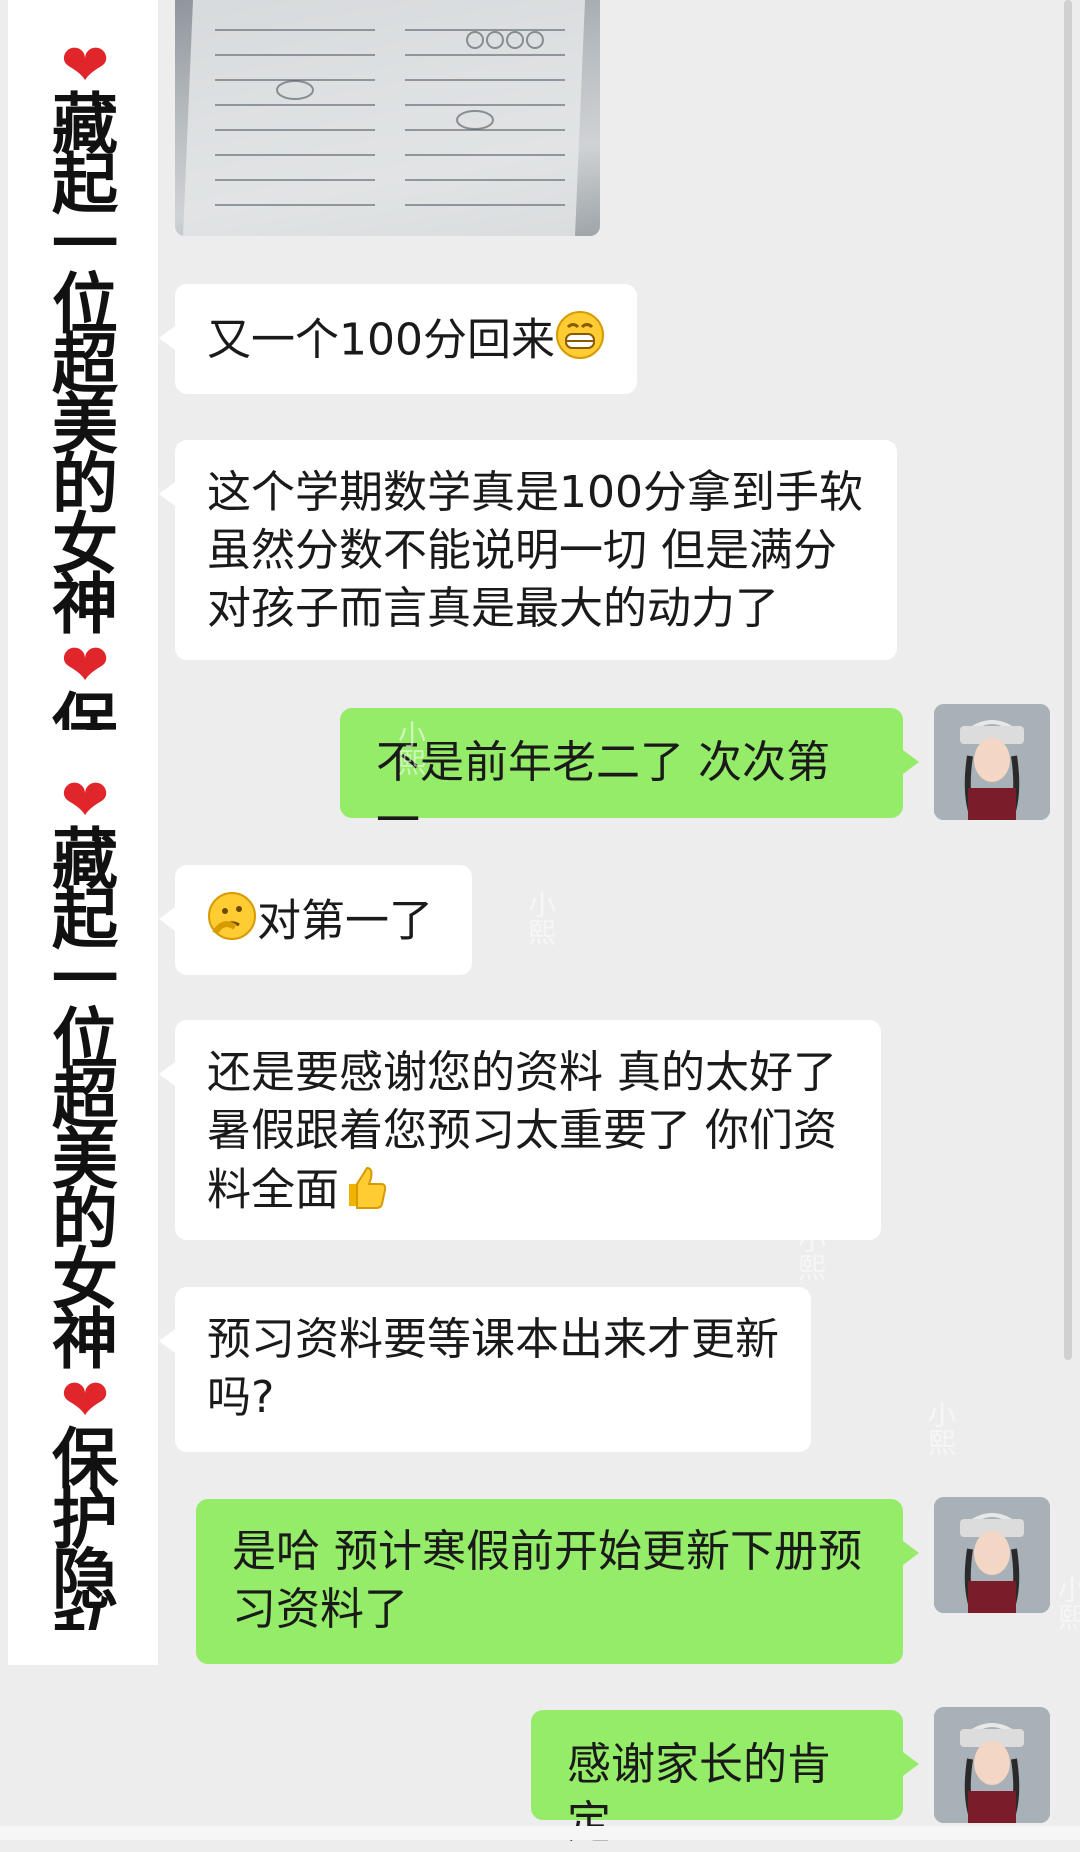 The width and height of the screenshot is (1080, 1852). I want to click on outgoing-message-bubble: 感谢家长的肯定, so click(725, 1779).